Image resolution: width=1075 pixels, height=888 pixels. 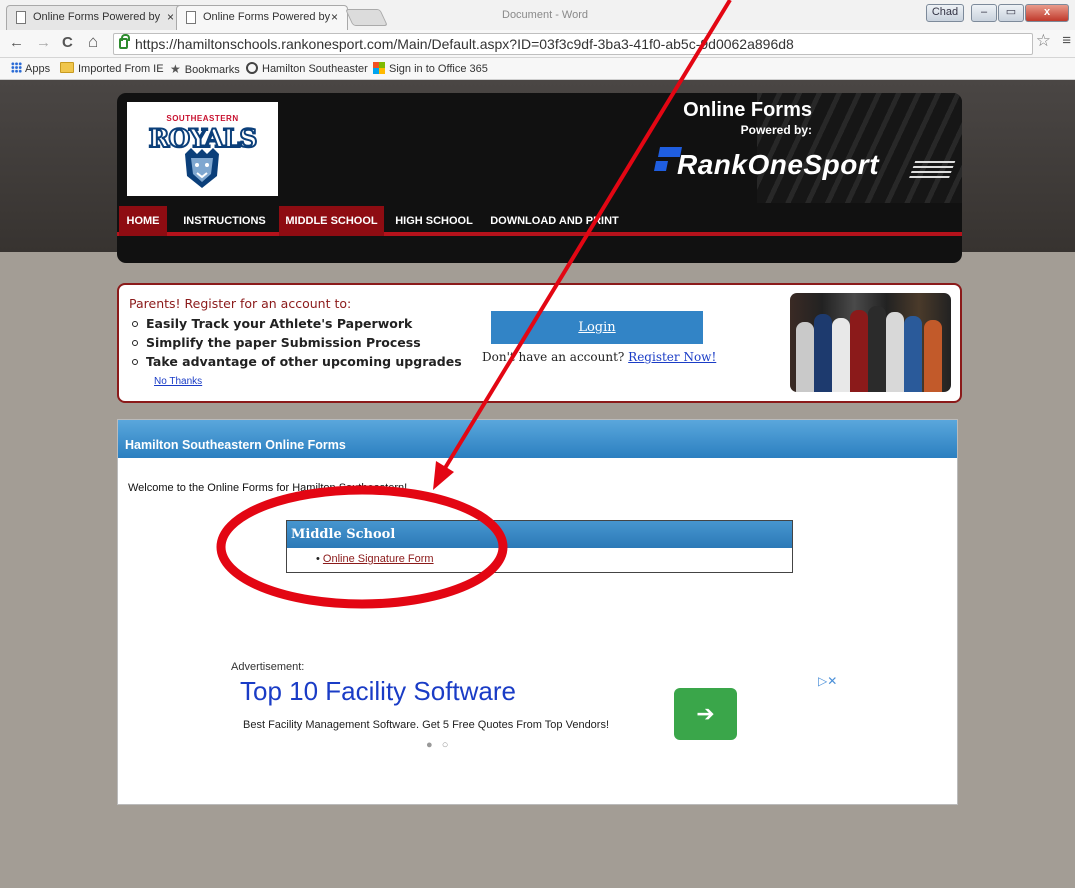 I want to click on ad-pager-dots: ● ○, so click(x=438, y=745).